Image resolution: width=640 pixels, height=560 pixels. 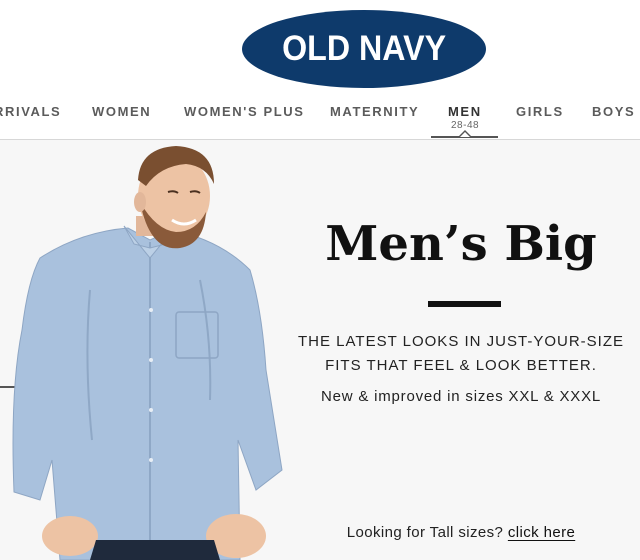 I want to click on hero-tagline-line-1: THE LATEST LOOKS IN JUST-YOUR-SIZE, so click(x=461, y=341).